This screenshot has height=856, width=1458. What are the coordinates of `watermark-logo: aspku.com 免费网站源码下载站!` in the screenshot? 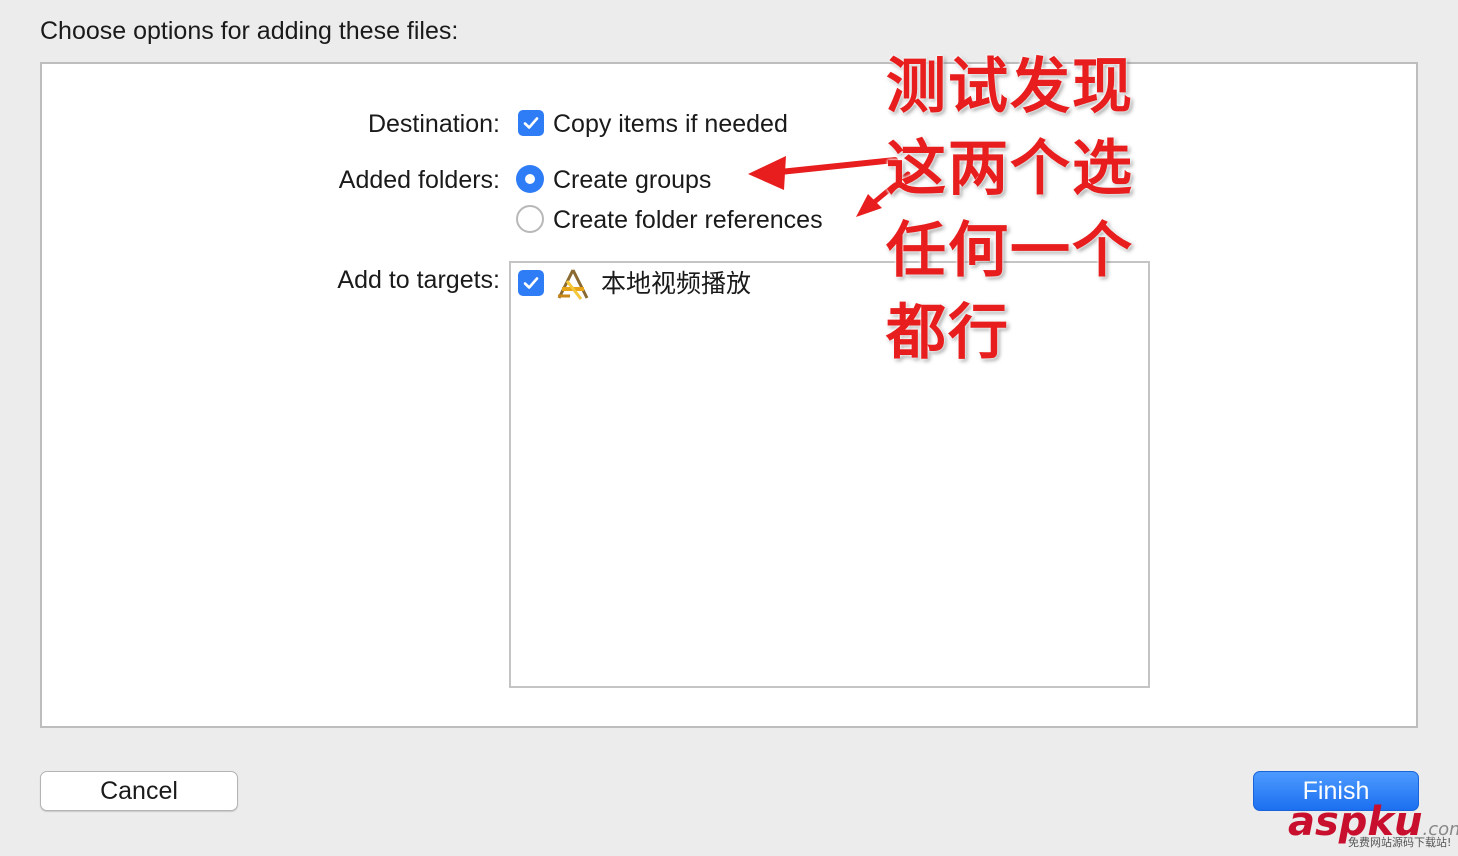 It's located at (1373, 826).